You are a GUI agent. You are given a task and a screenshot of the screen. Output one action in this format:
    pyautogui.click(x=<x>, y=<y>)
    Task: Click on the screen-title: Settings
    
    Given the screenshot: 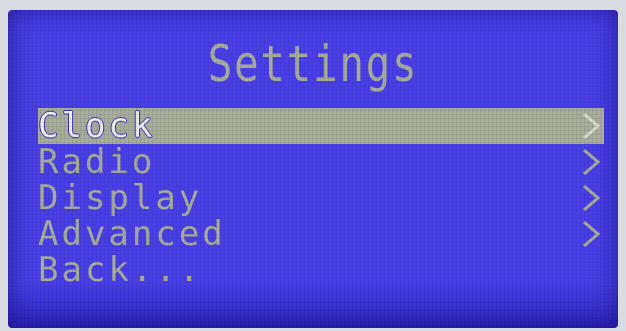 What is the action you would take?
    pyautogui.click(x=313, y=64)
    